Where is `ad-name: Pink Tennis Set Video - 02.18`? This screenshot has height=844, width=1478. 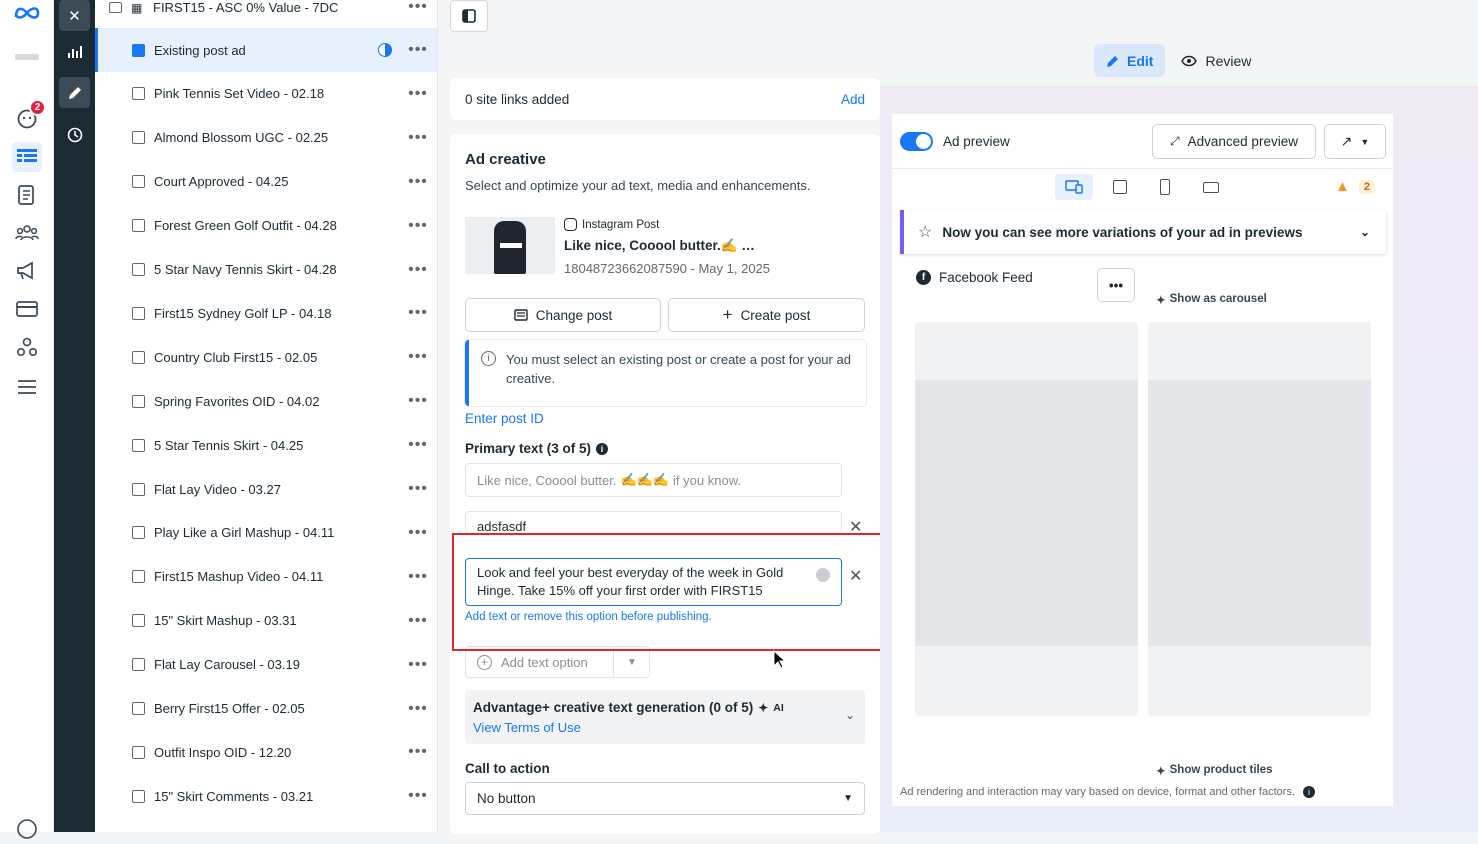
ad-name: Pink Tennis Set Video - 02.18 is located at coordinates (239, 94).